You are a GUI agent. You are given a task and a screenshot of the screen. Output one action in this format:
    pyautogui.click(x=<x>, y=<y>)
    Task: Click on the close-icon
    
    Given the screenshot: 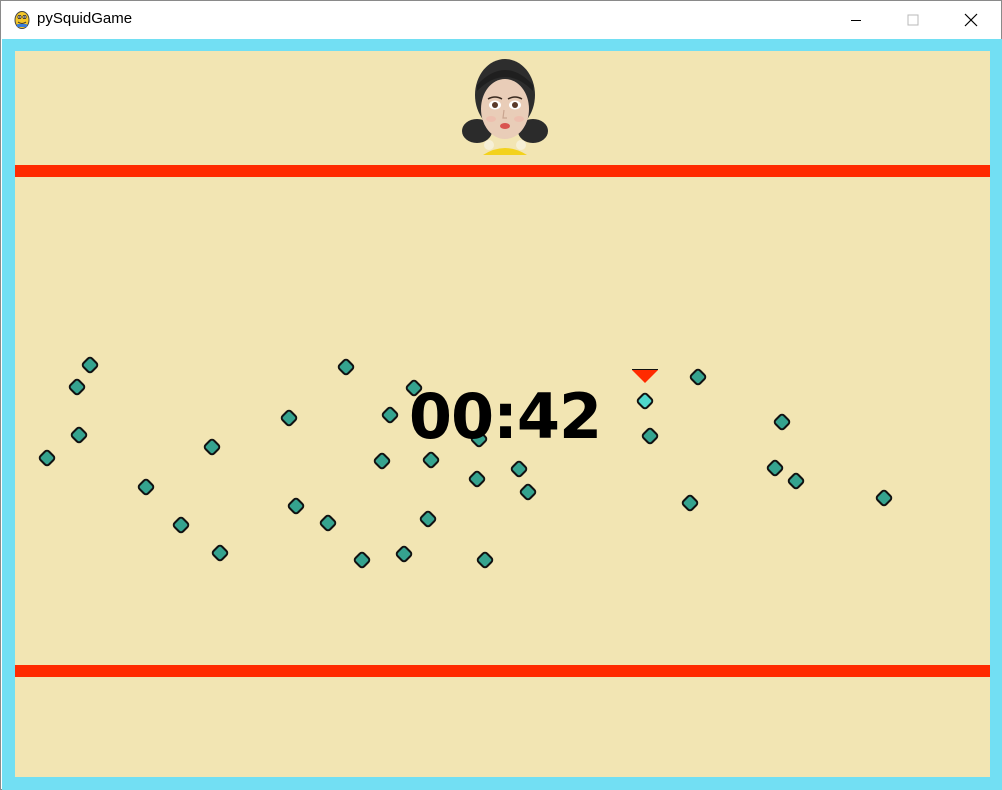 What is the action you would take?
    pyautogui.click(x=971, y=20)
    